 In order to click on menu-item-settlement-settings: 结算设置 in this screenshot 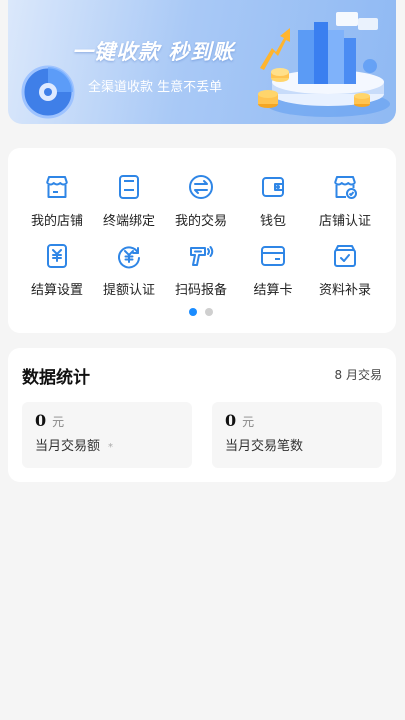, I will do `click(57, 271)`.